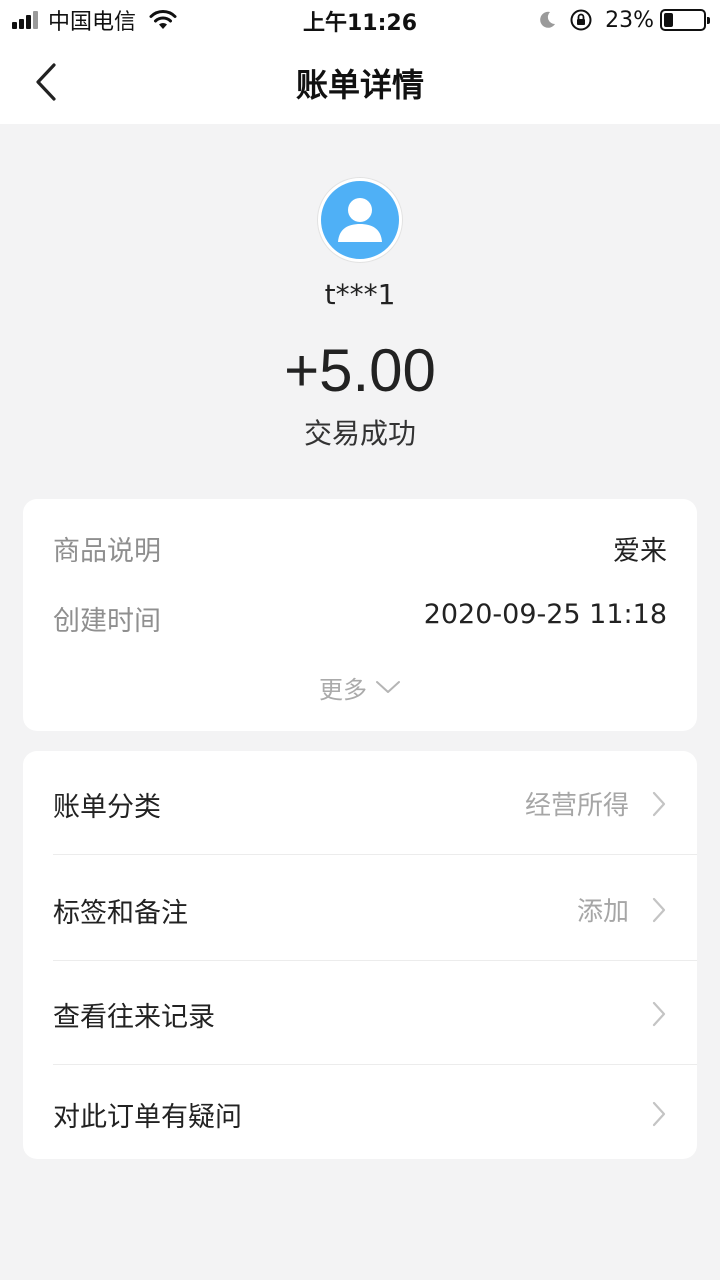  I want to click on detail-row-description: 商品说明 爱来, so click(360, 549).